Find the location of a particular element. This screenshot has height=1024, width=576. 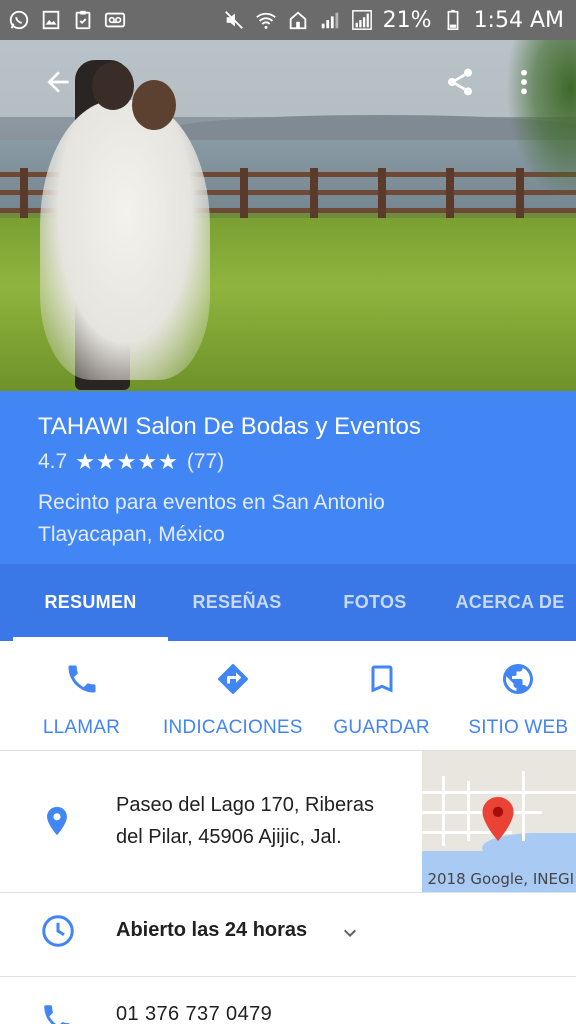

location-pin-icon is located at coordinates (57, 821).